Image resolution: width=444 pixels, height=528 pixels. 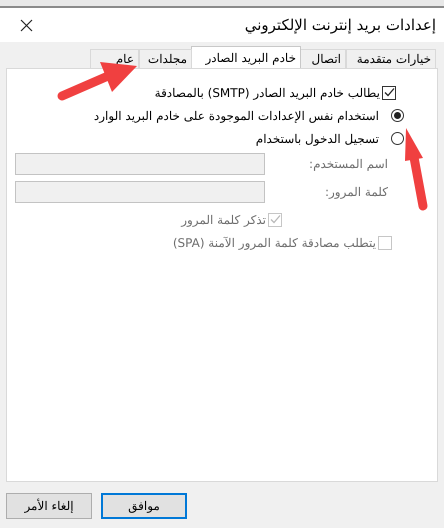 What do you see at coordinates (274, 243) in the screenshot?
I see `checkbox-label: يتطلب مصادقة كلمة المرور الآمنة (SPA)` at bounding box center [274, 243].